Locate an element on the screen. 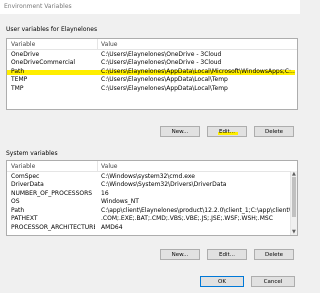  cancel-button: Cancel is located at coordinates (273, 281).